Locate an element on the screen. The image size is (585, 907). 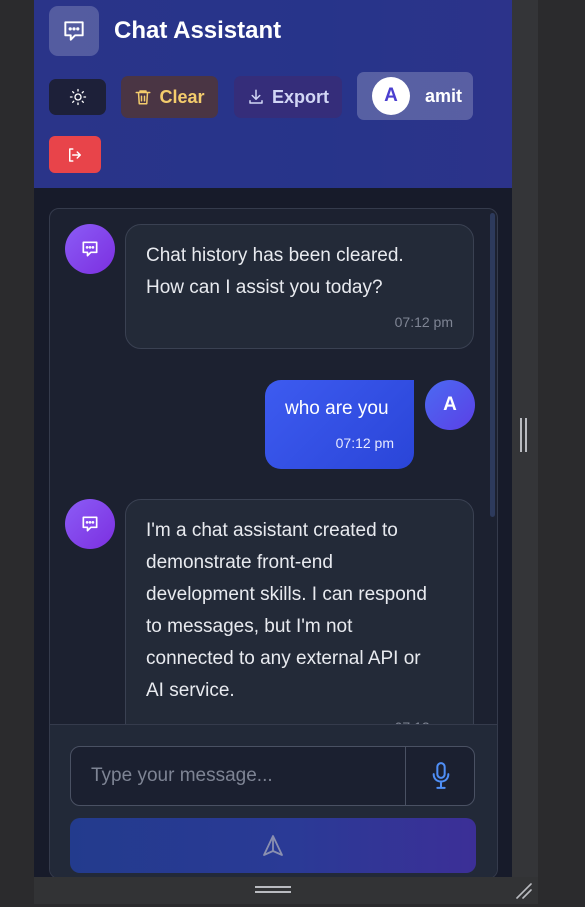
page-title: Chat Assistant is located at coordinates (198, 30).